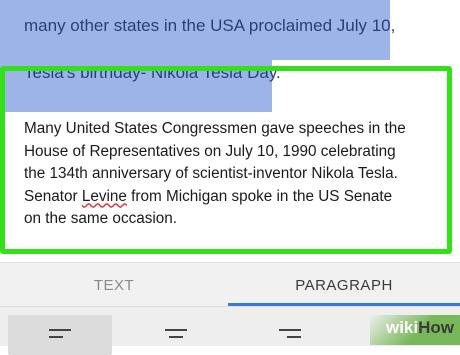 This screenshot has width=460, height=355. Describe the element at coordinates (176, 342) in the screenshot. I see `align-center-icon` at that location.